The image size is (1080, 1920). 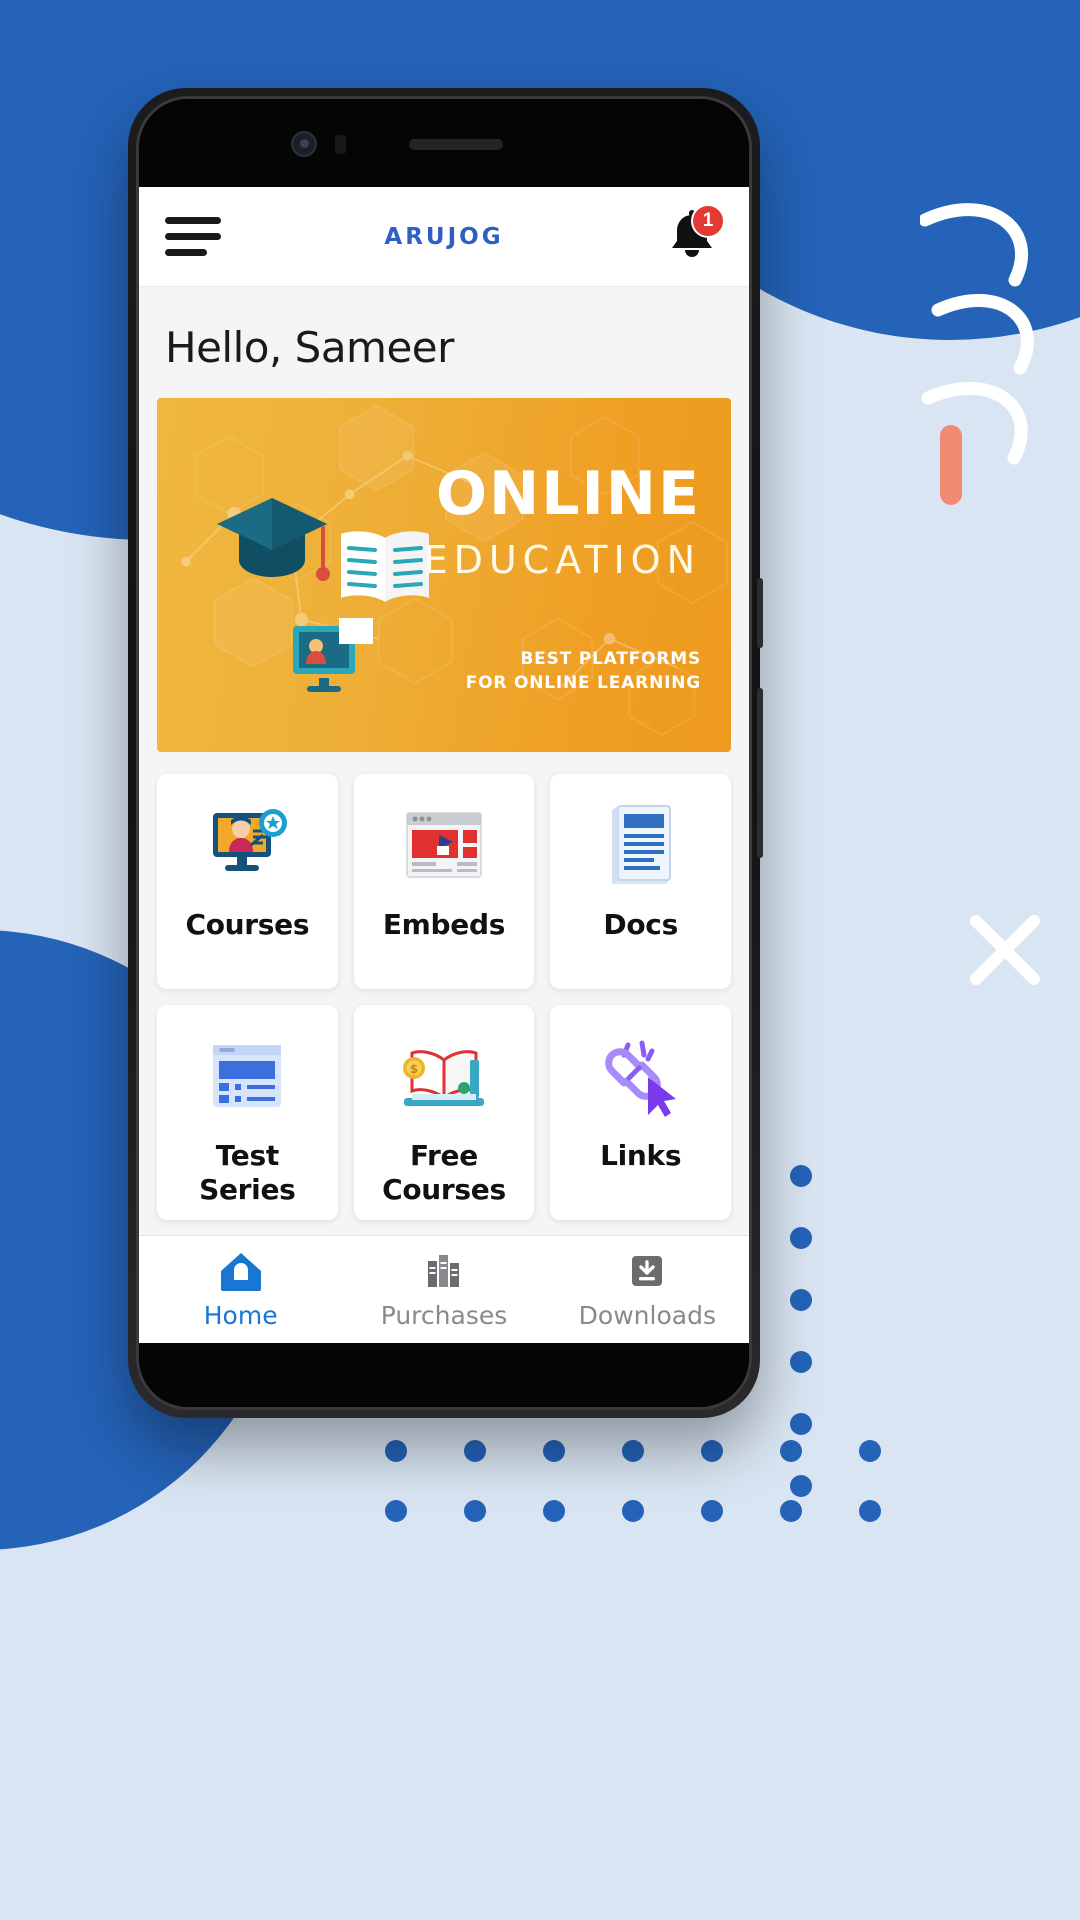 I want to click on app-bar: ARUJOG 1, so click(x=444, y=237).